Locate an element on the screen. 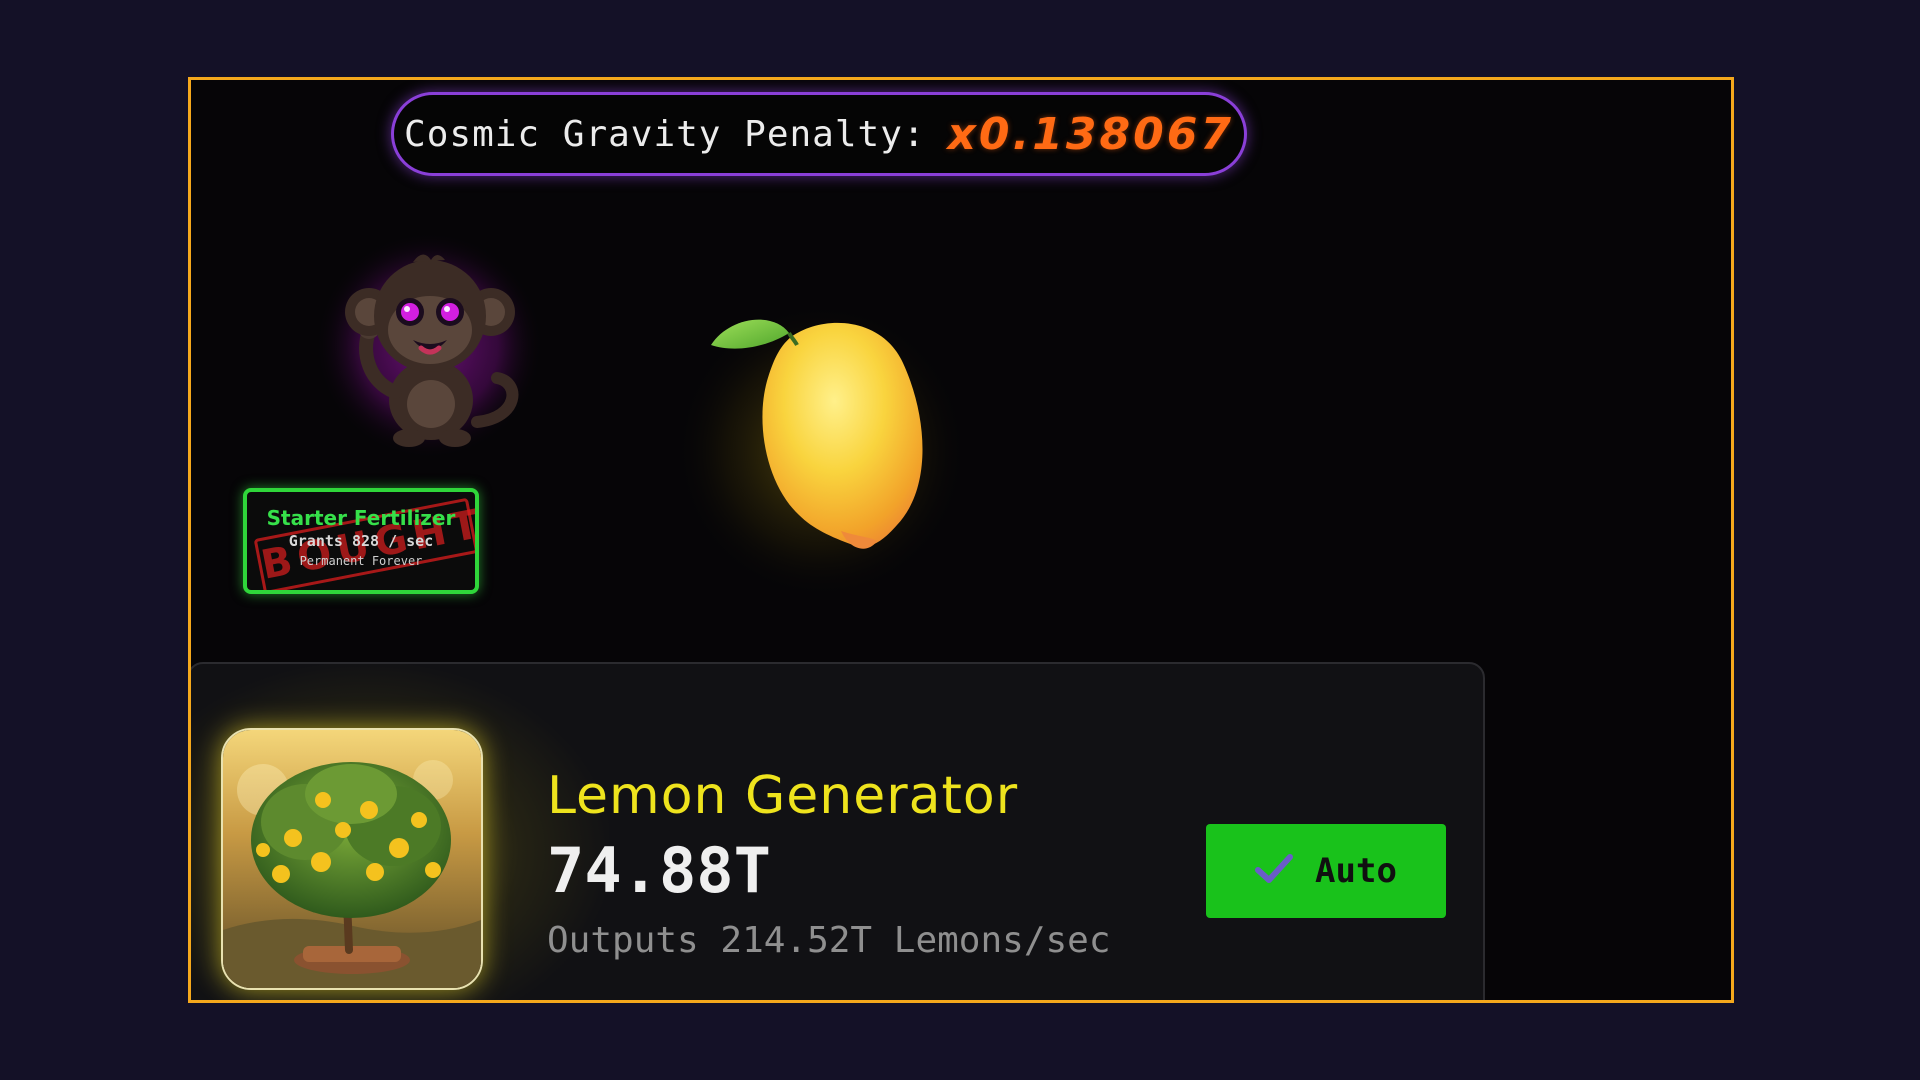 The height and width of the screenshot is (1080, 1920). gravity-penalty-banner: Cosmic Gravity Penalty: x0.138067 is located at coordinates (819, 134).